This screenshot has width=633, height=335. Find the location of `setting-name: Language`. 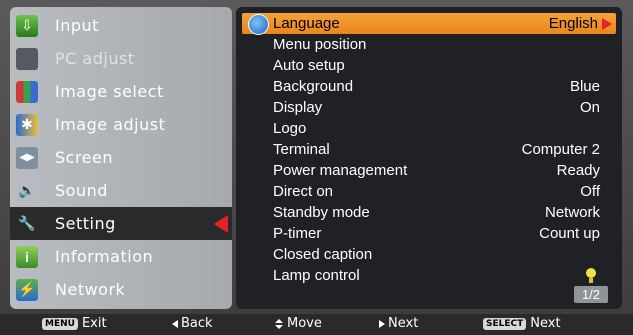

setting-name: Language is located at coordinates (306, 23).